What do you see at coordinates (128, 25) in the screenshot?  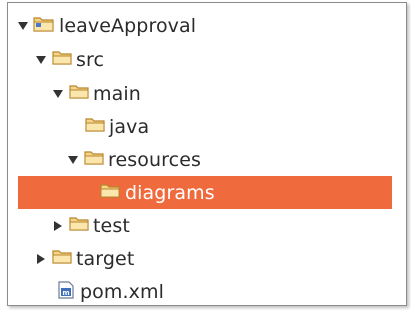 I see `tree-item-label: leaveApproval` at bounding box center [128, 25].